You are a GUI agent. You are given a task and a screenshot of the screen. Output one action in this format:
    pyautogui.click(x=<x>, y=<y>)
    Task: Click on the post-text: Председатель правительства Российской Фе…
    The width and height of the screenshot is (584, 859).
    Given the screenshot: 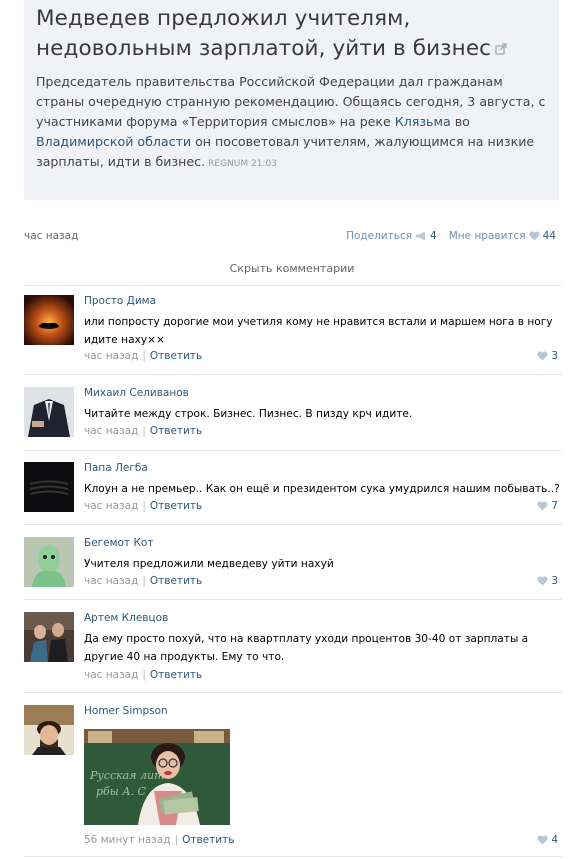 What is the action you would take?
    pyautogui.click(x=292, y=123)
    